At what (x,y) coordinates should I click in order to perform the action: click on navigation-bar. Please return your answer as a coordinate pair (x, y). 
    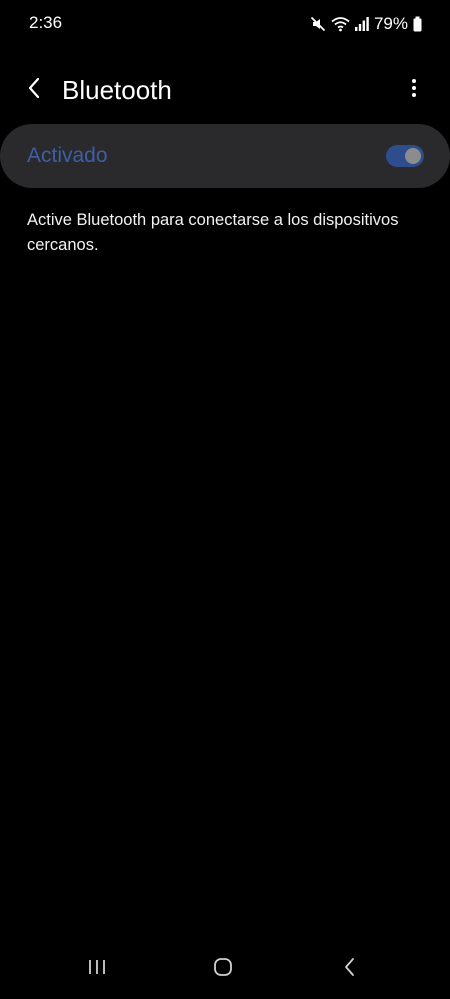
    Looking at the image, I should click on (225, 972).